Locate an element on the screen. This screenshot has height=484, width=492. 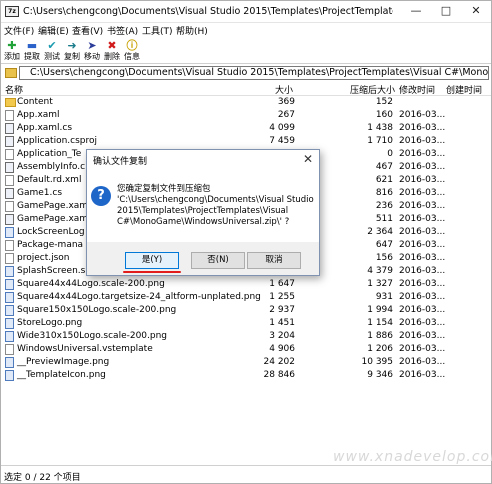
file-name: App.xaml.cs is located at coordinates (45, 128).